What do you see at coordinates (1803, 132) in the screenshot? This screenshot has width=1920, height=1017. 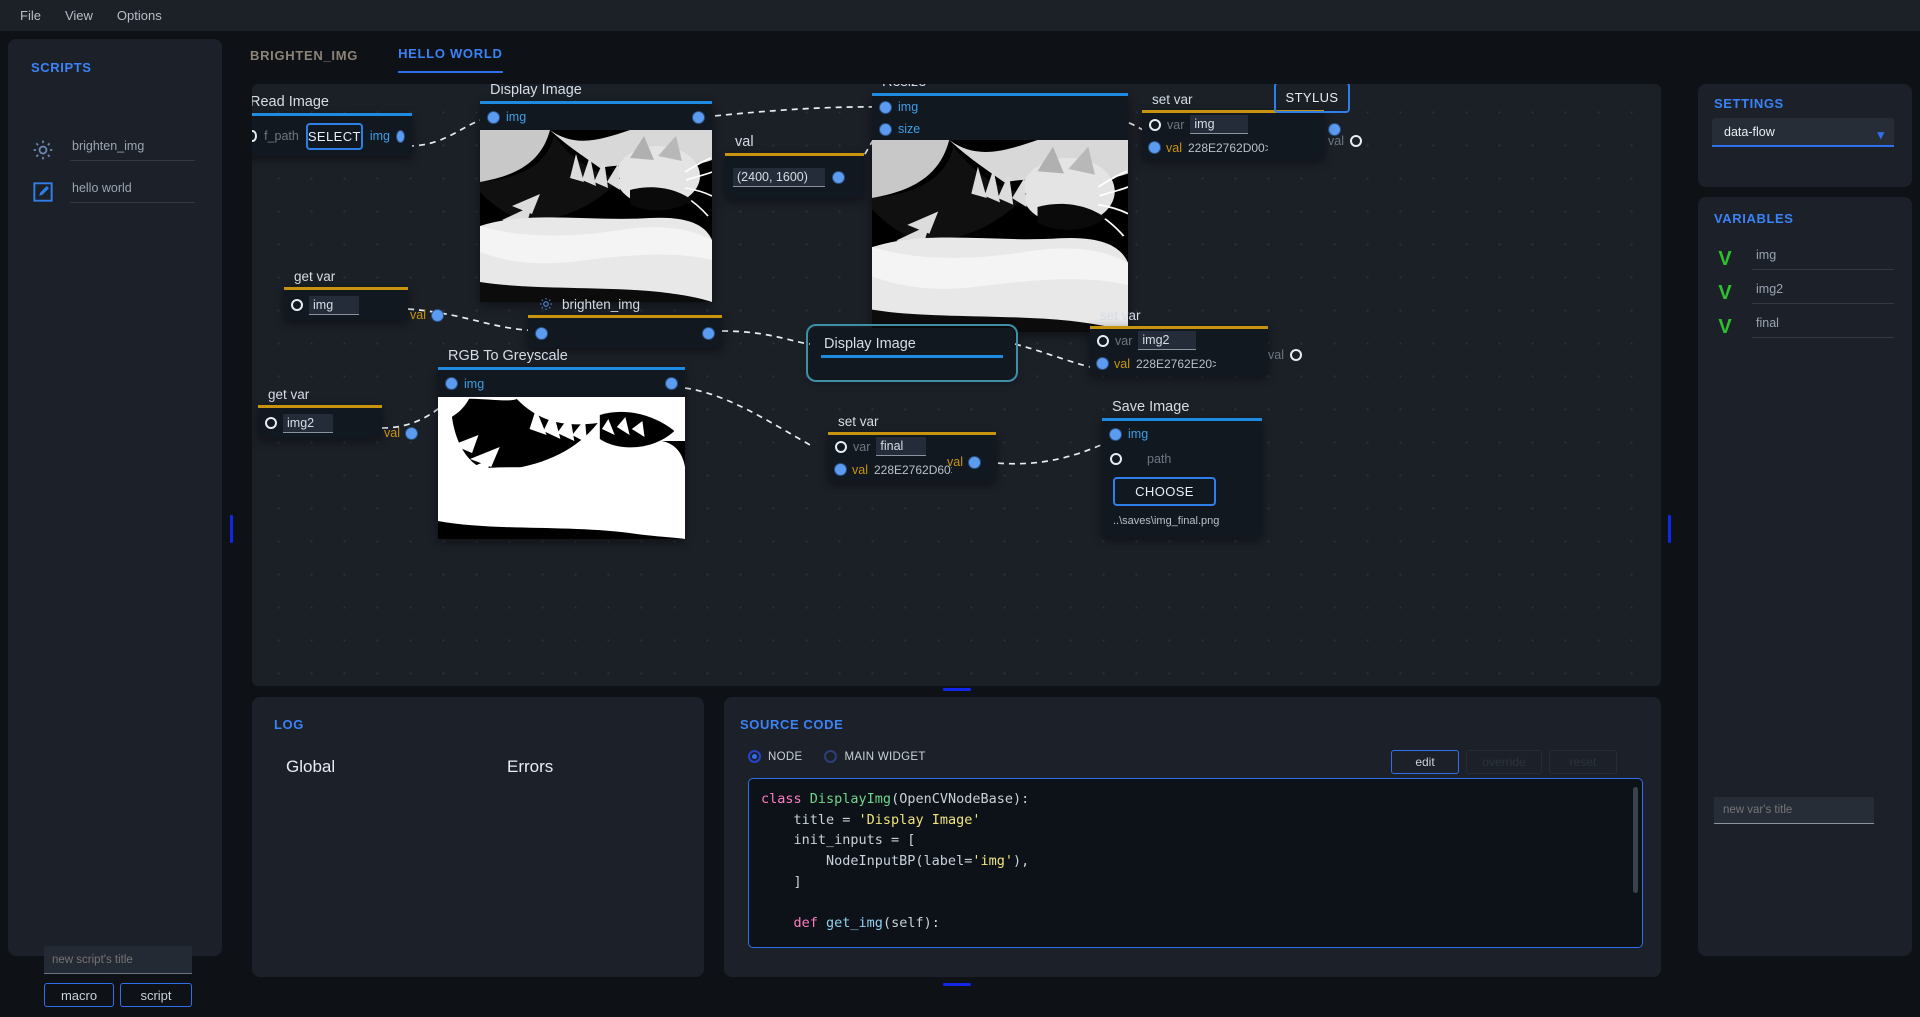 I see `flow-mode-select: data-flow ▾` at bounding box center [1803, 132].